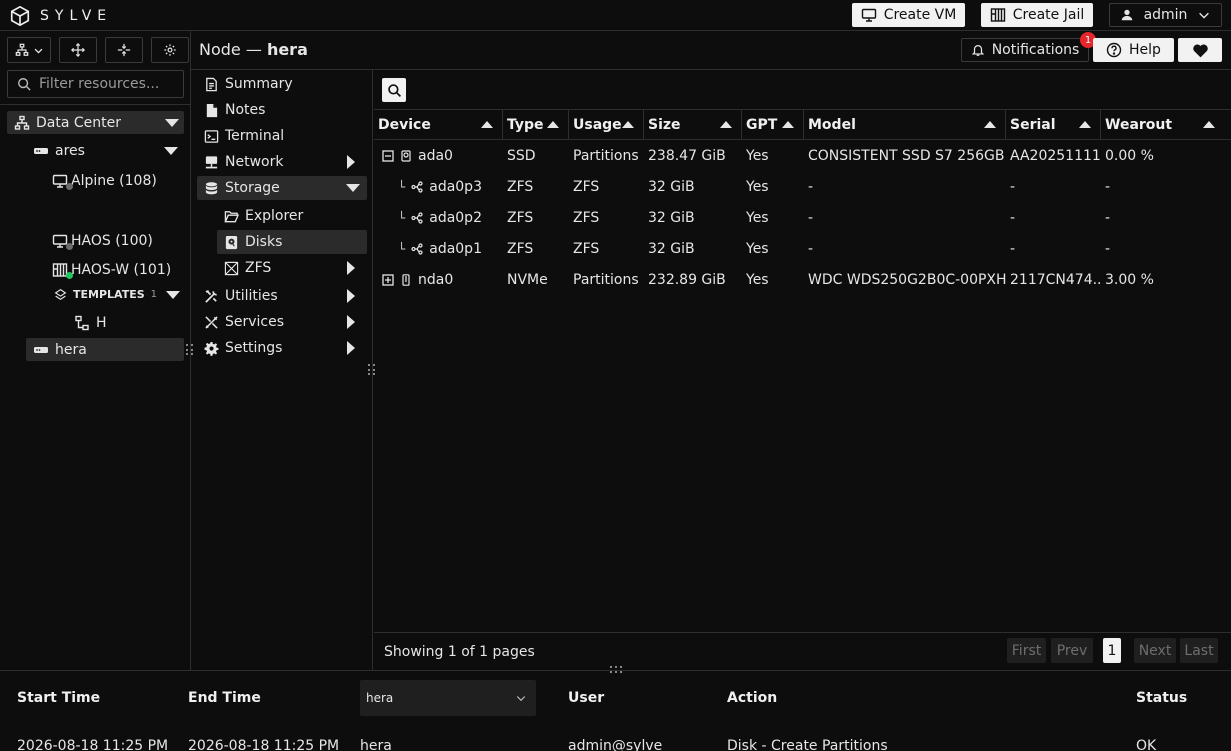 This screenshot has height=751, width=1231. Describe the element at coordinates (1165, 15) in the screenshot. I see `user-menu-button: admin` at that location.